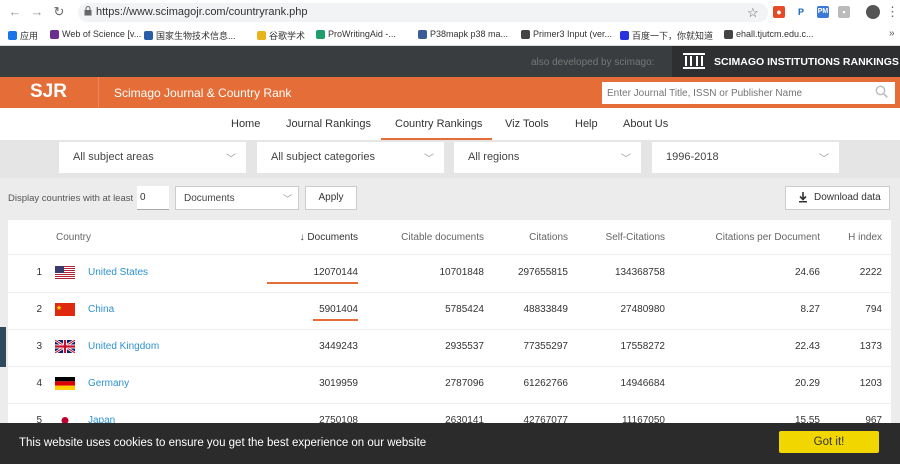 The height and width of the screenshot is (464, 900). I want to click on country-link: United Kingdom, so click(123, 346).